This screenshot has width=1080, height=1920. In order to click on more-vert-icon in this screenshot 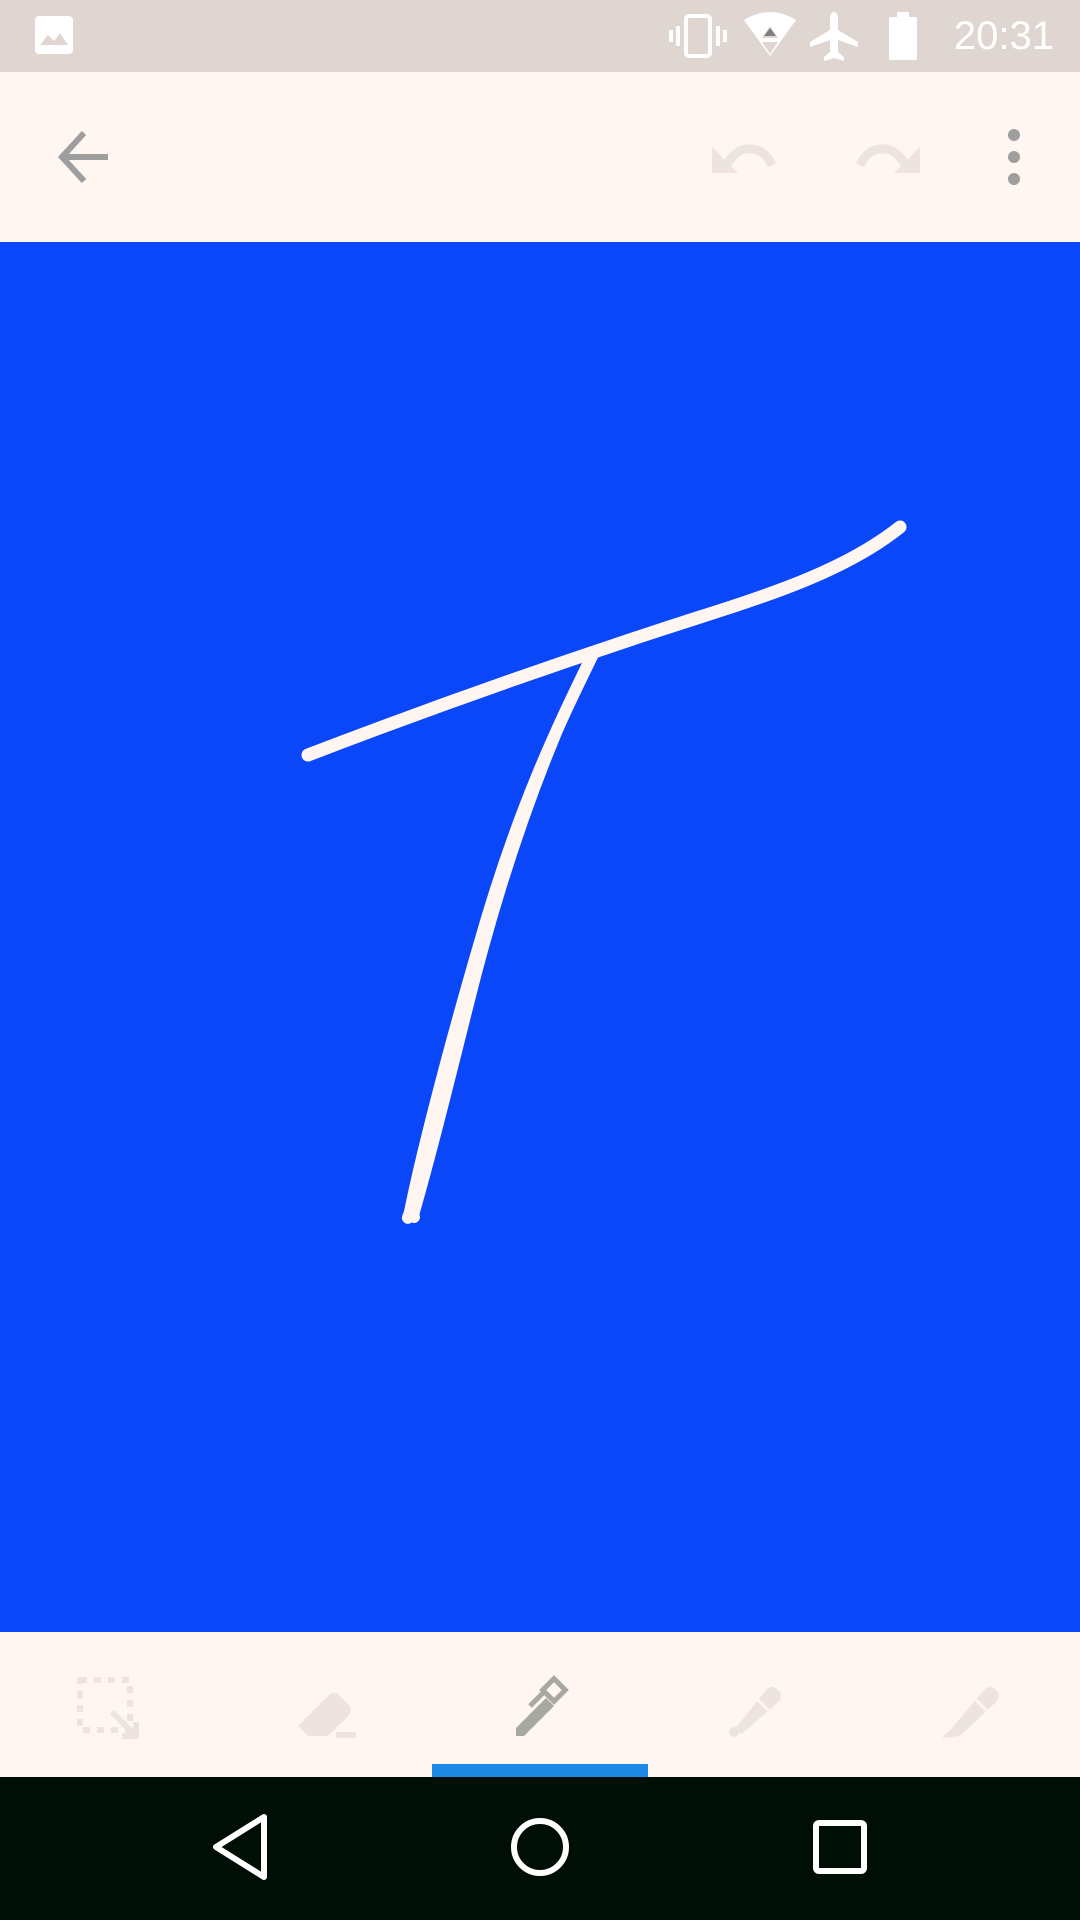, I will do `click(1014, 157)`.